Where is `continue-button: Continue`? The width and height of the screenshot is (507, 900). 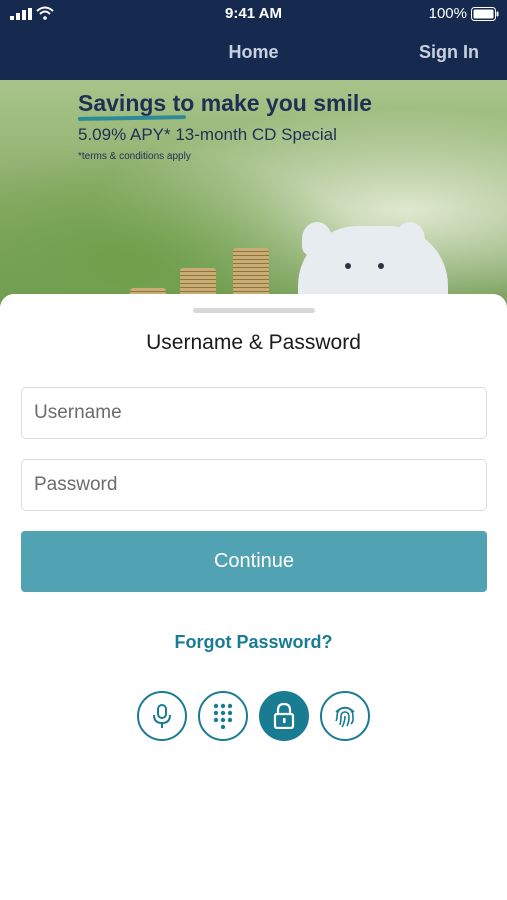 continue-button: Continue is located at coordinates (254, 561).